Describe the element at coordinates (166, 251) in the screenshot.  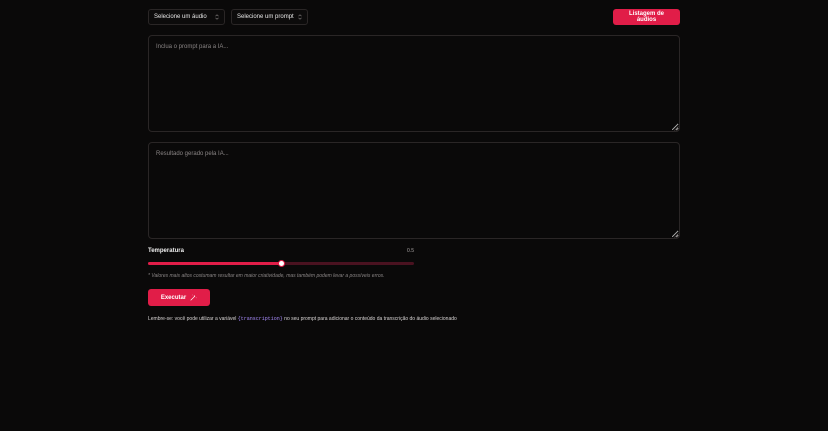
I see `temperature-label: Temperatura` at that location.